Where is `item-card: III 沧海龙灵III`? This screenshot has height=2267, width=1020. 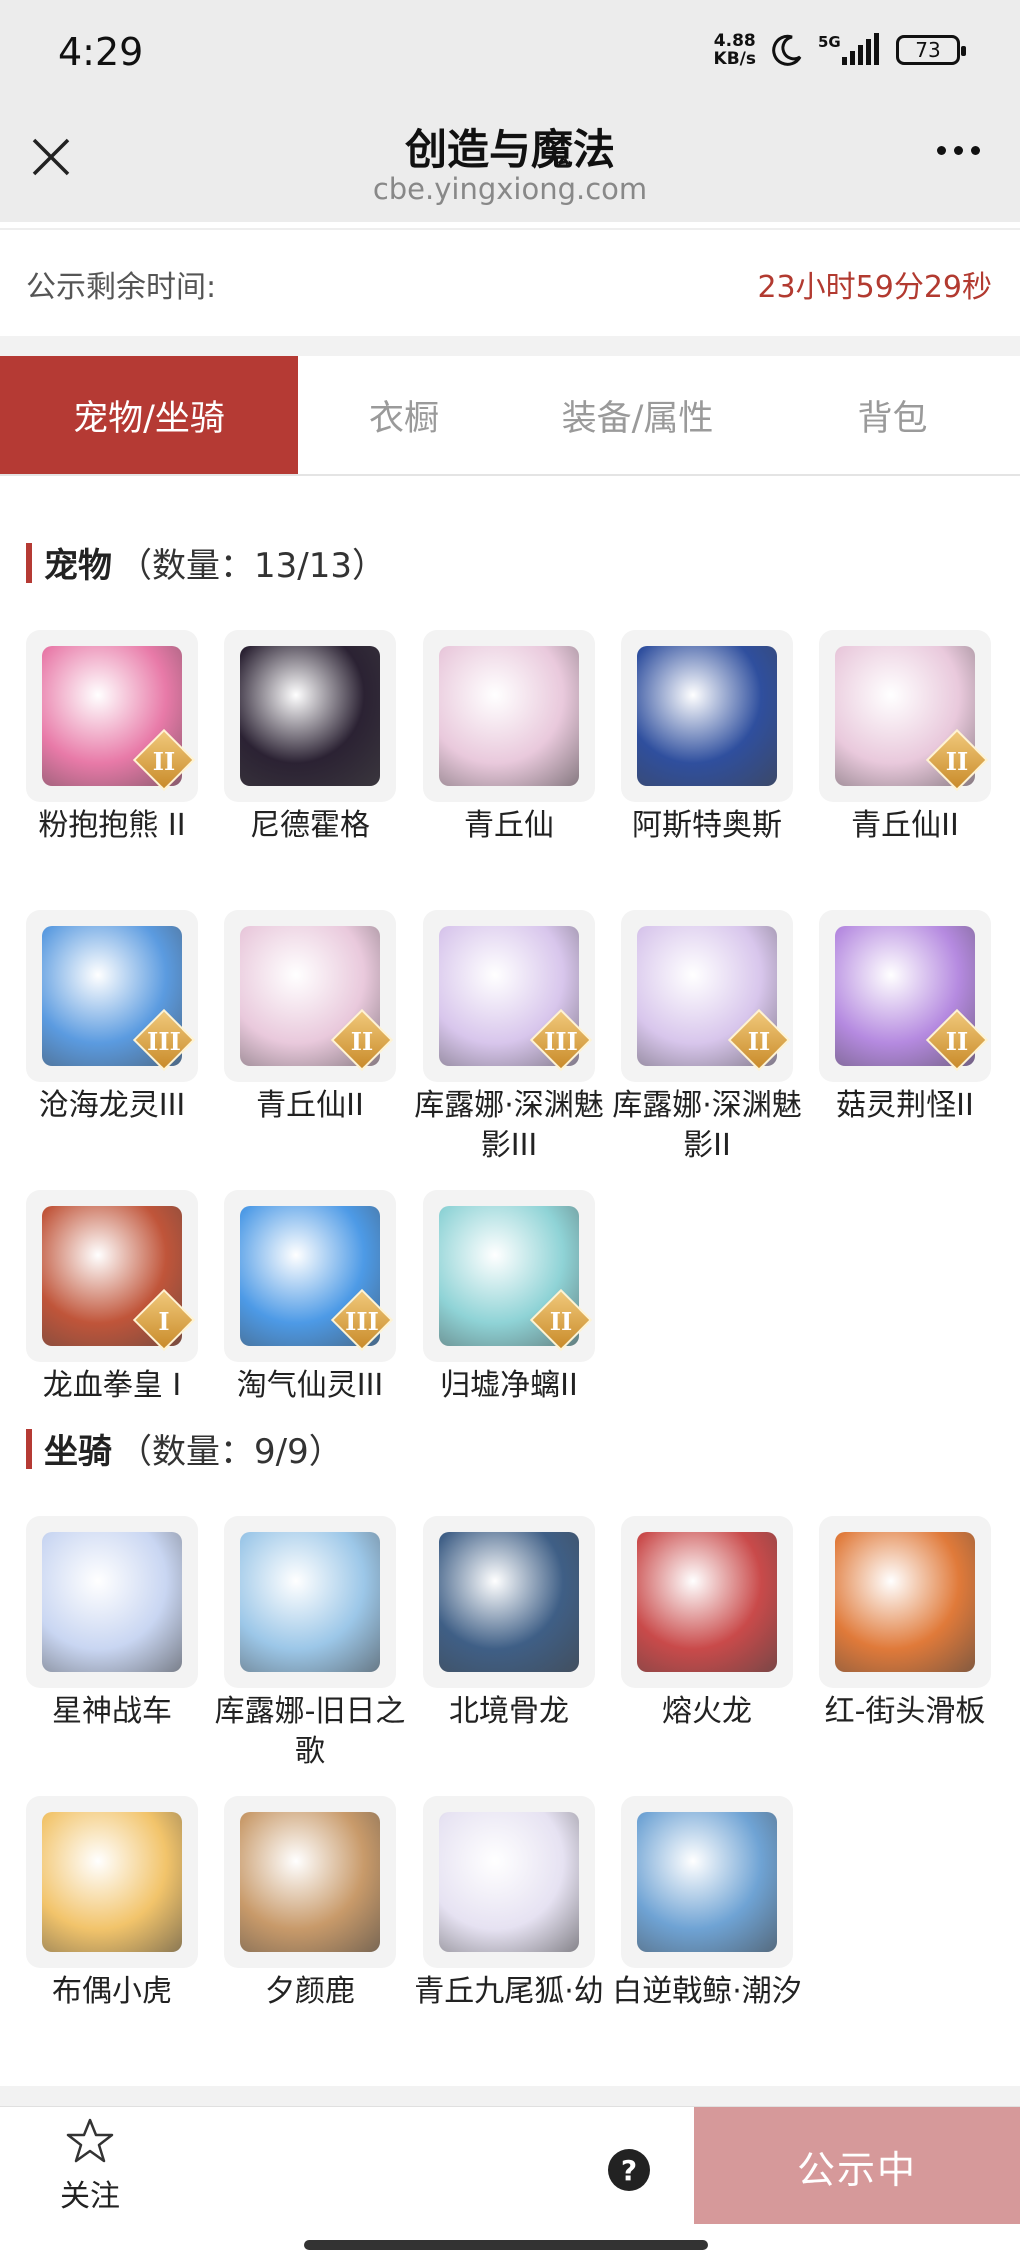
item-card: III 沧海龙灵III is located at coordinates (112, 1018).